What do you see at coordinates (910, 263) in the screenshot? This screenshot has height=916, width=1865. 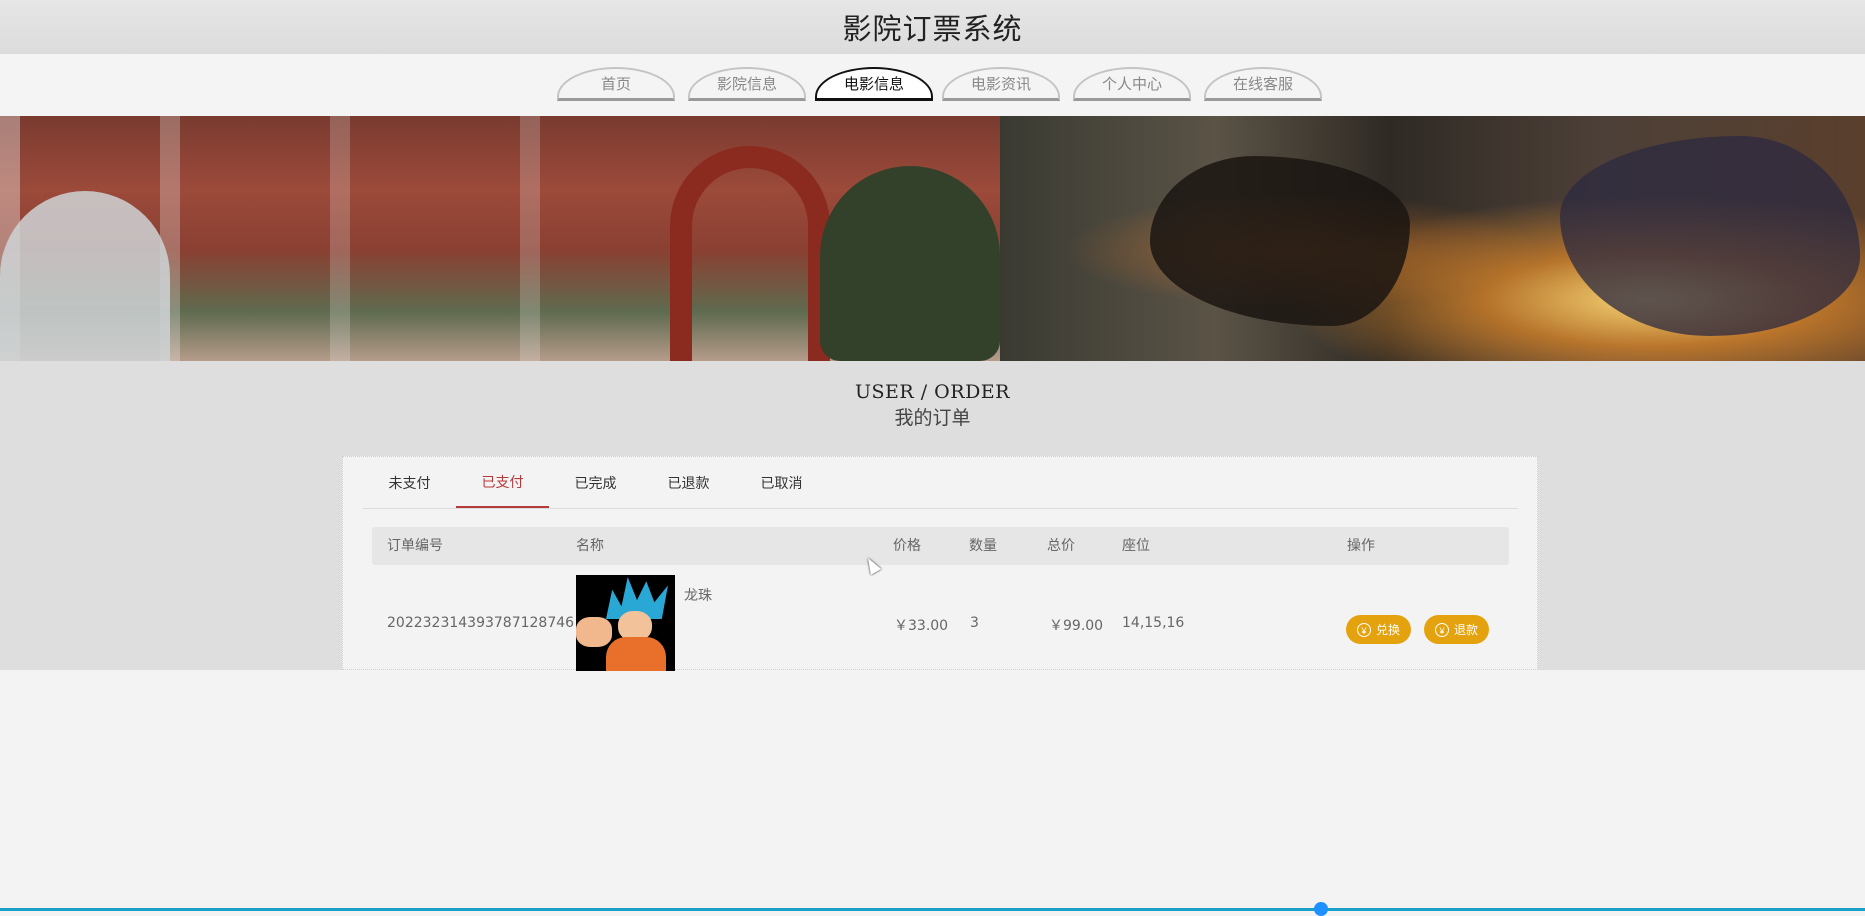 I see `tree` at bounding box center [910, 263].